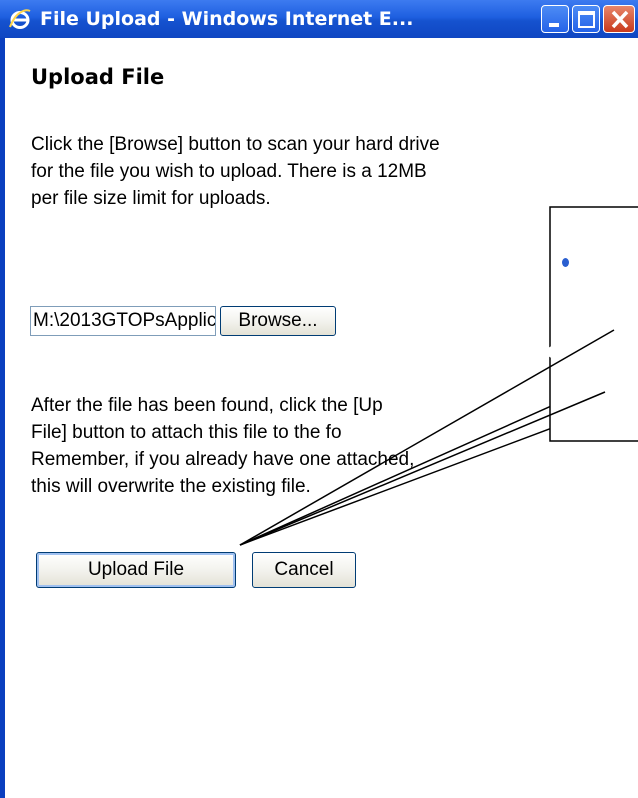 The image size is (638, 798). I want to click on close-button, so click(619, 19).